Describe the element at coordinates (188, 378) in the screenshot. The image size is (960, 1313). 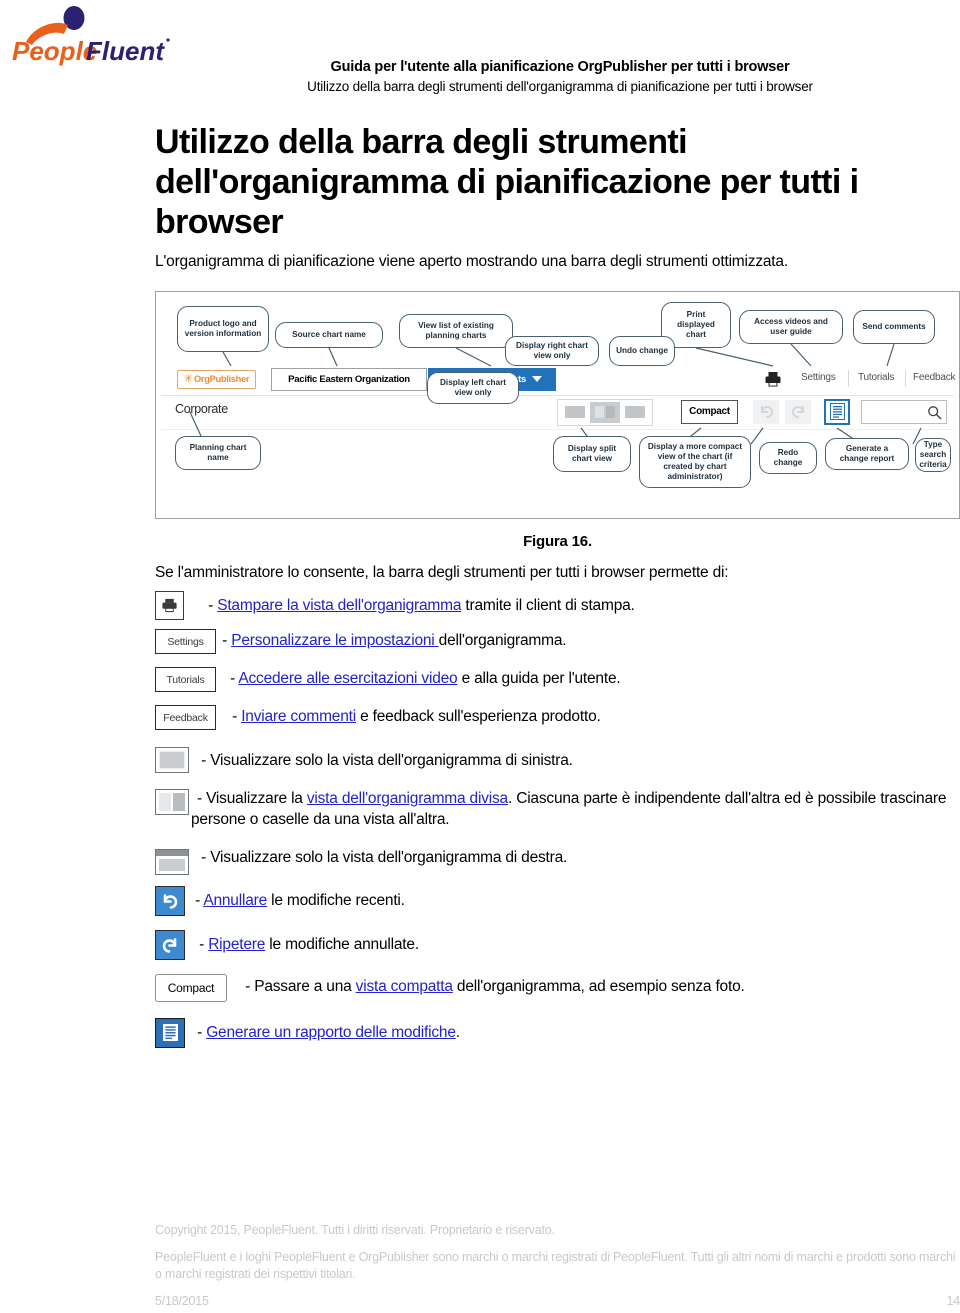
I see `orgpublisher-star-icon: ✳` at that location.